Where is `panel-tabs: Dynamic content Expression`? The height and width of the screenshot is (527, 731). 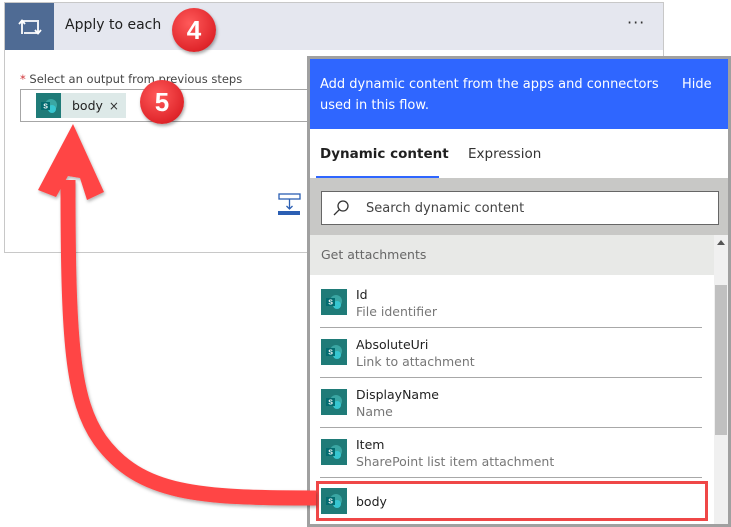
panel-tabs: Dynamic content Expression is located at coordinates (519, 154).